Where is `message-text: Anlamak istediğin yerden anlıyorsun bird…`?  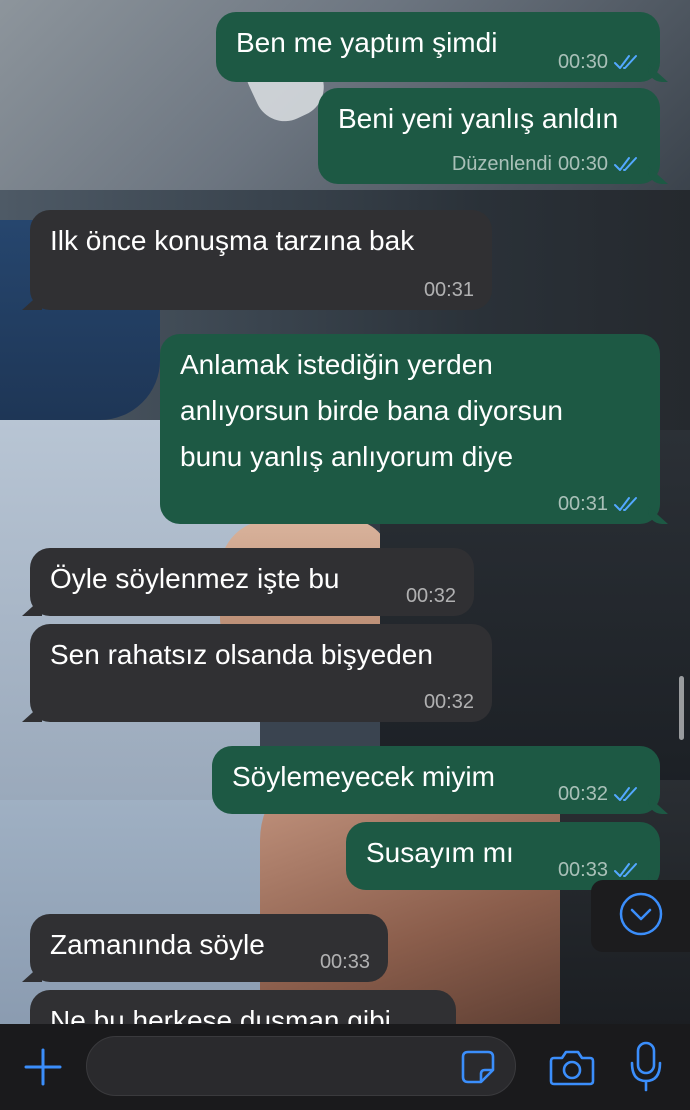
message-text: Anlamak istediğin yerden anlıyorsun bird… is located at coordinates (371, 410).